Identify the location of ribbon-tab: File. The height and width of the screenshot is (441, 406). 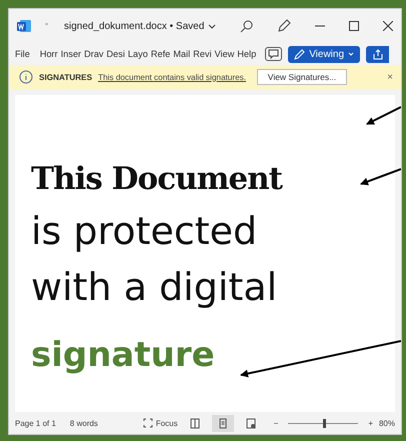
(22, 54).